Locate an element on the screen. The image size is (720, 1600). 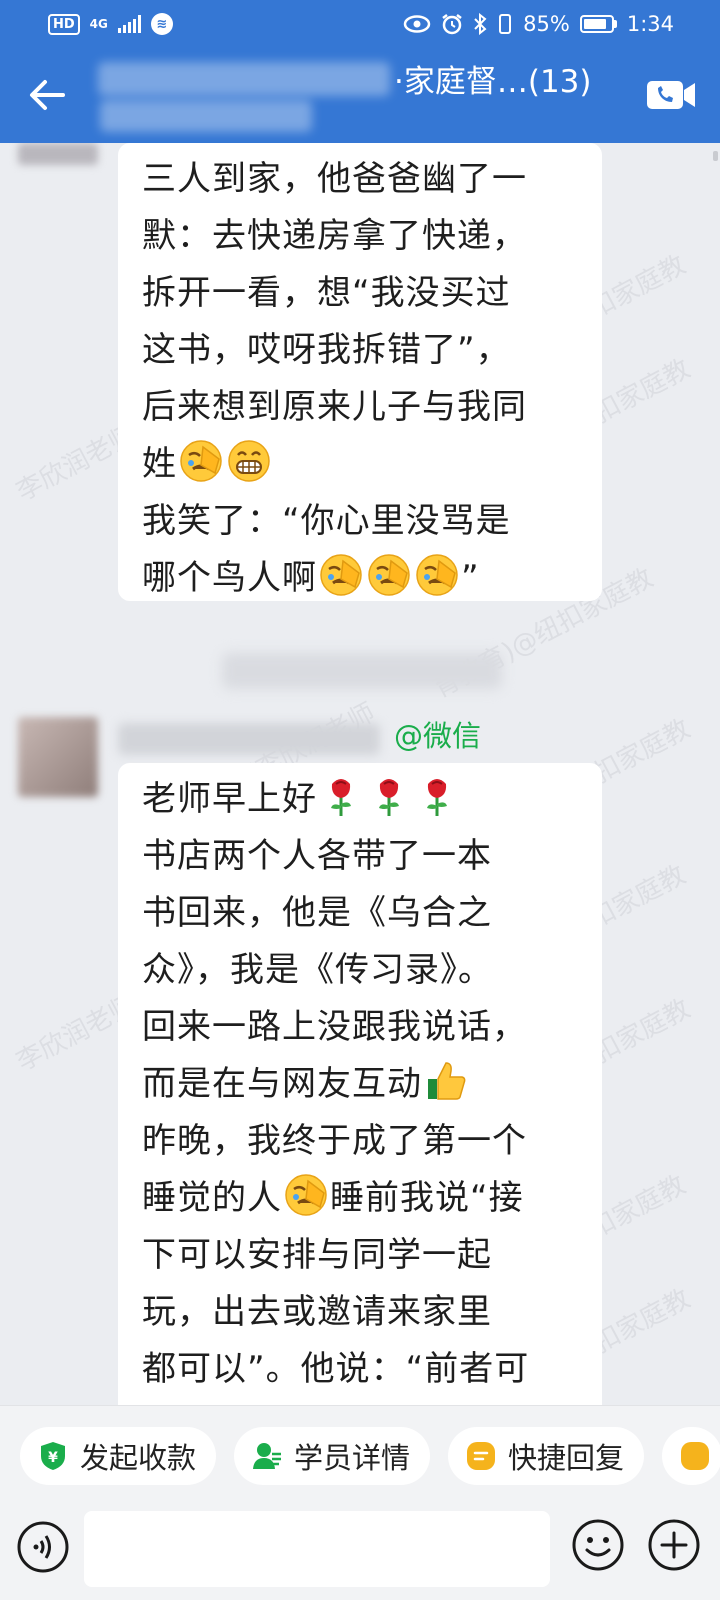
grin-emoji-icon is located at coordinates (249, 461).